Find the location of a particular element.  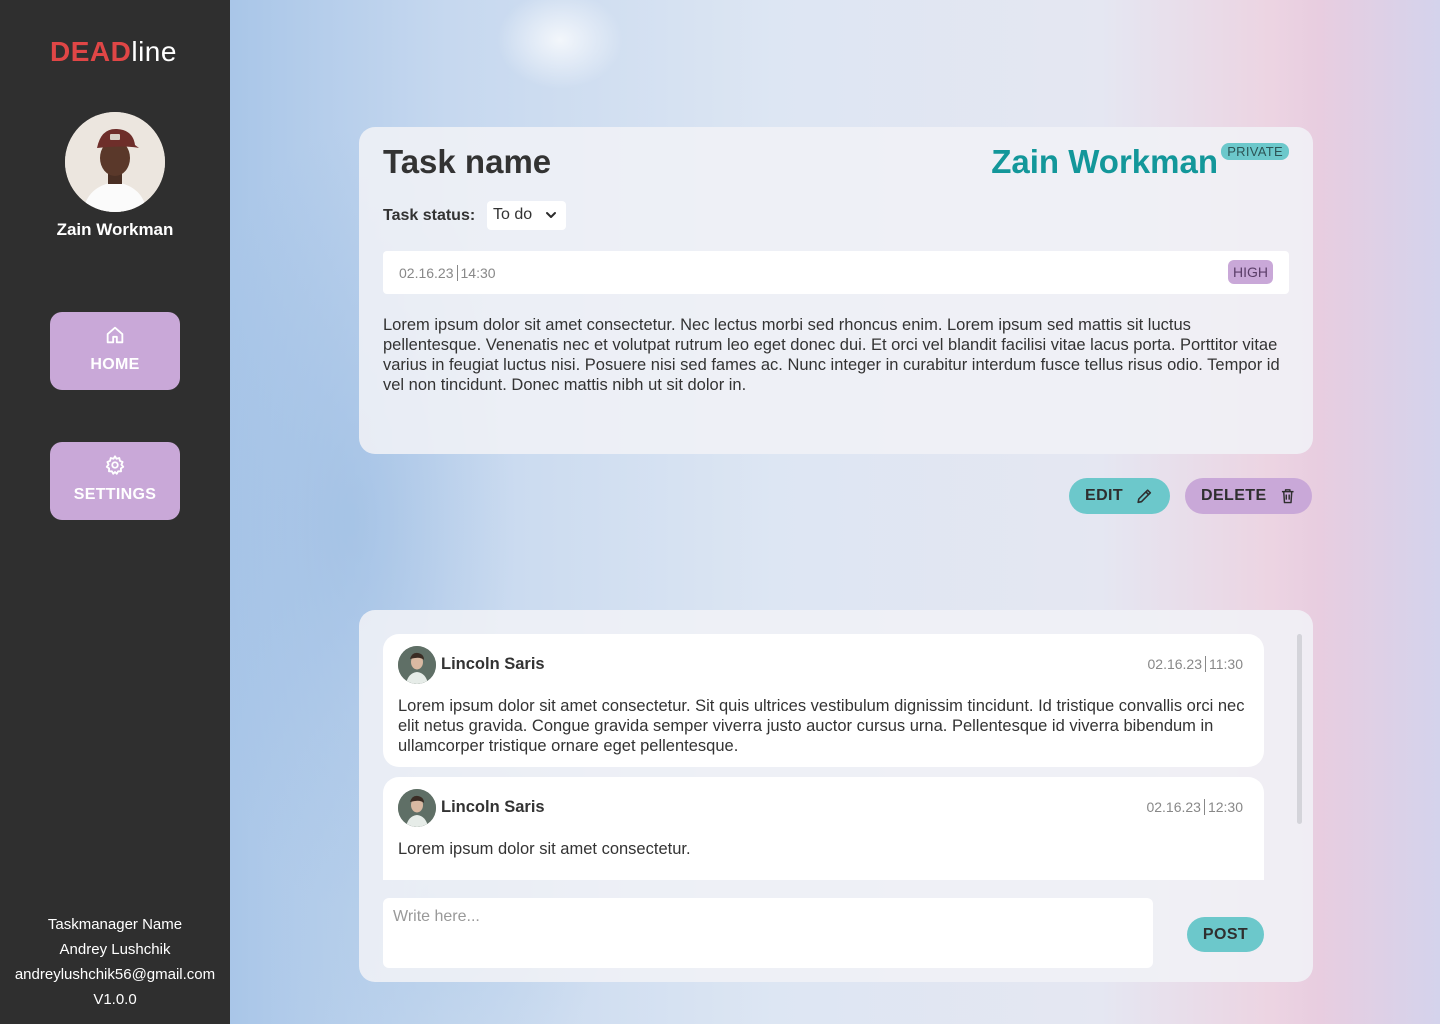

nav-settings-button: SETTINGS is located at coordinates (115, 481).